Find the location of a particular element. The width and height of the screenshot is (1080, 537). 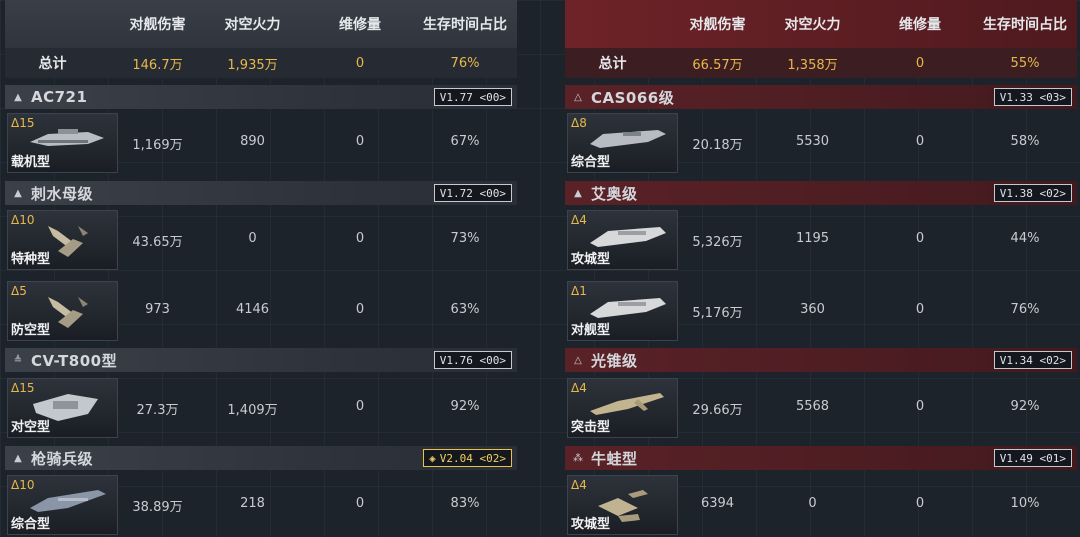

ship-damage: 43.65万 is located at coordinates (157, 242).